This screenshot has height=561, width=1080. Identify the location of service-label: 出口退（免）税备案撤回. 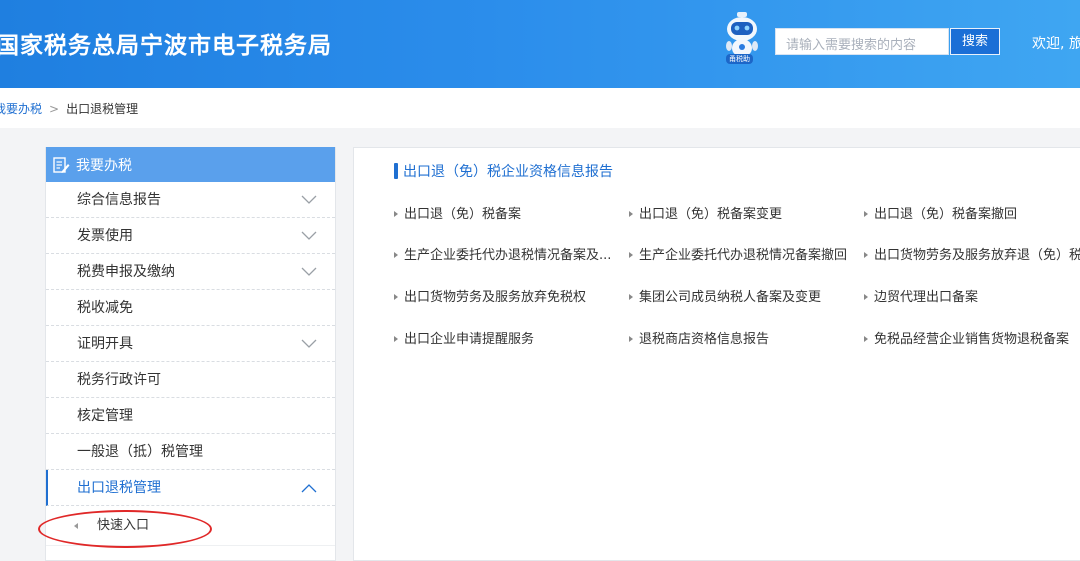
(946, 214).